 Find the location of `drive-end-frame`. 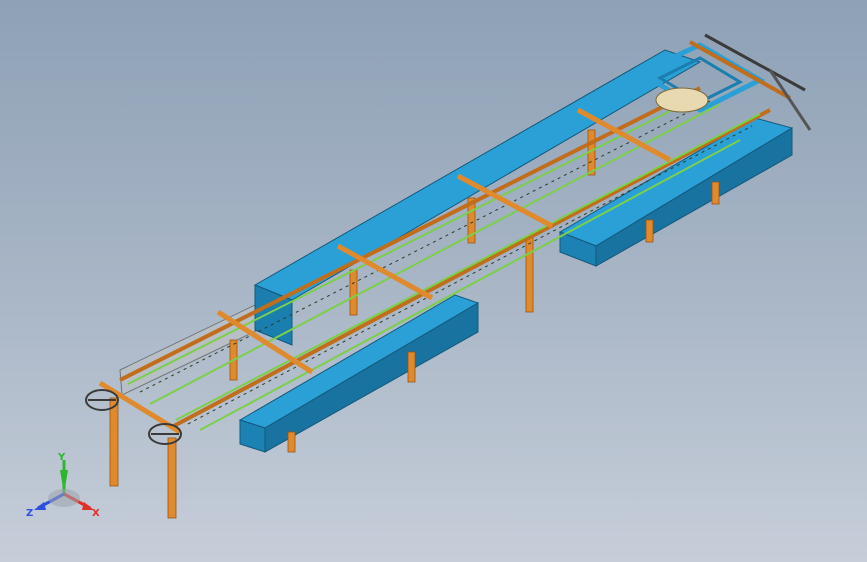

drive-end-frame is located at coordinates (723, 82).